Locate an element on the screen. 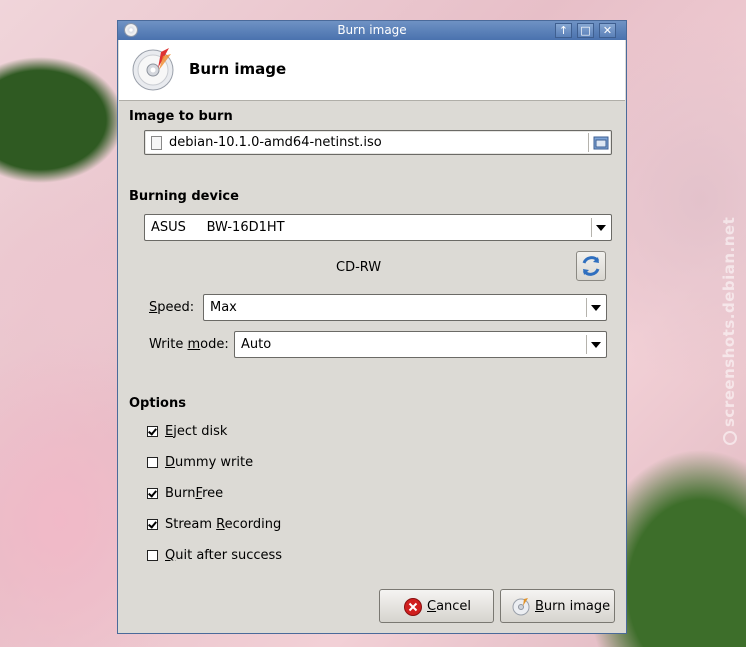 The width and height of the screenshot is (746, 647). refresh-icon is located at coordinates (591, 266).